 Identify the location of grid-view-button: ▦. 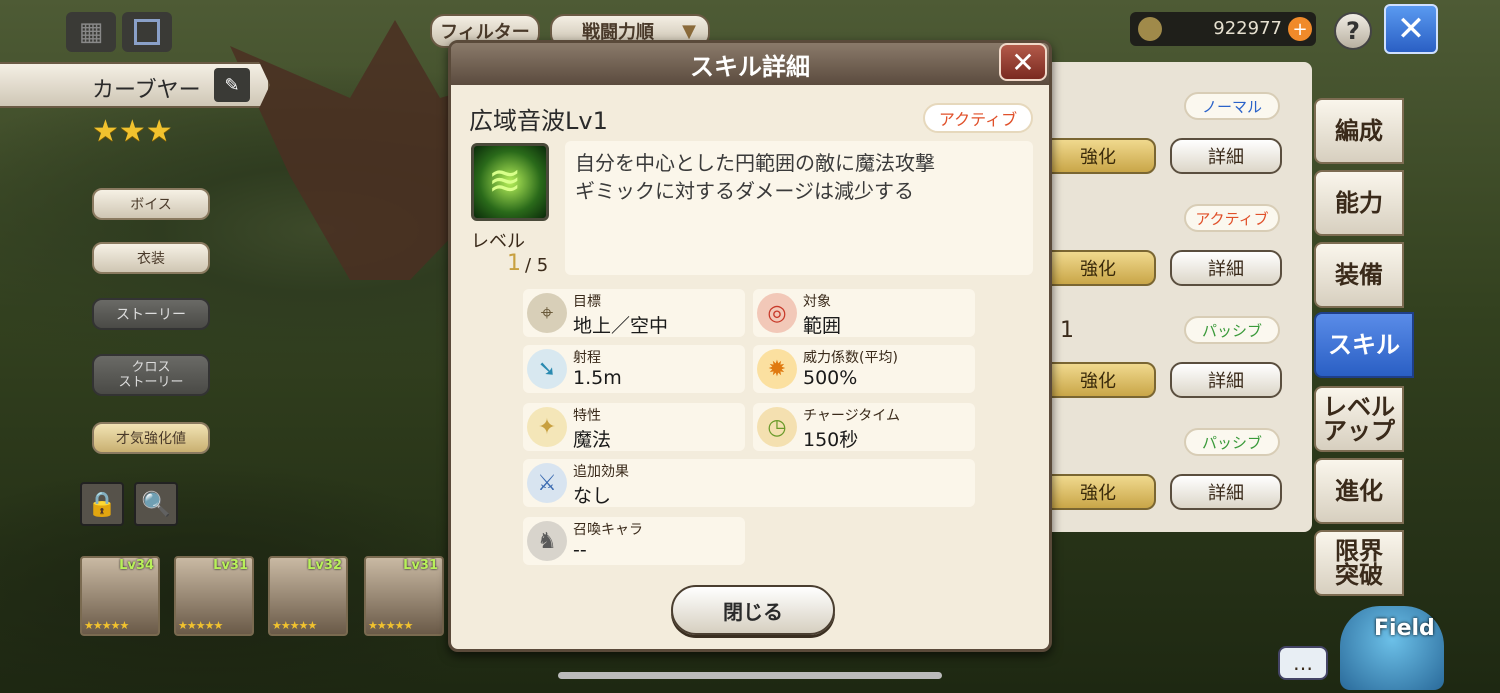
(91, 32).